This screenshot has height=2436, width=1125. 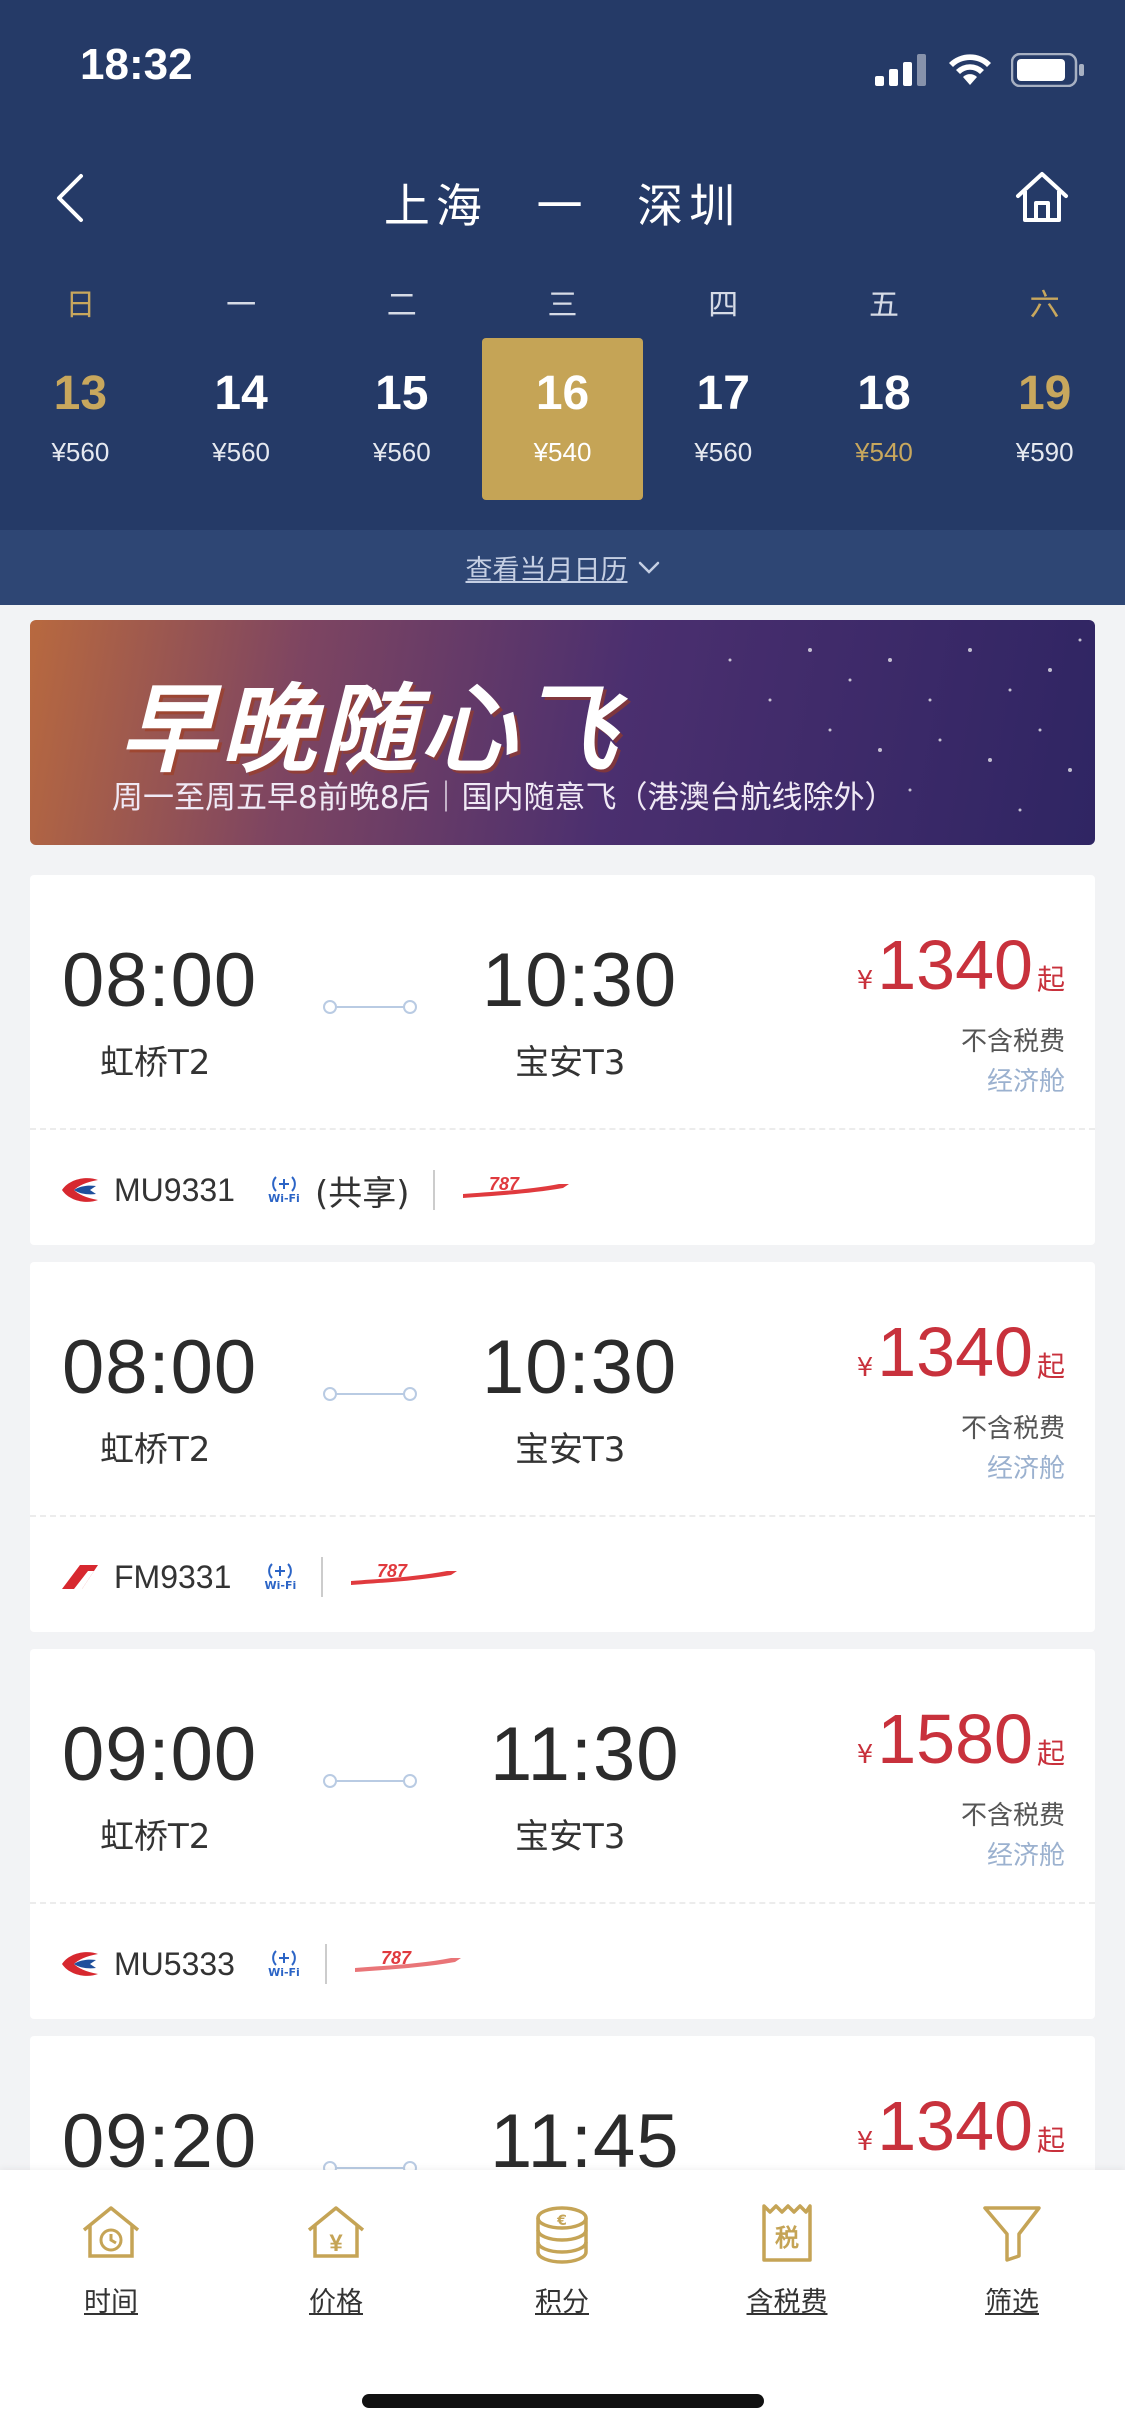 I want to click on tab-time: 时间, so click(x=111, y=2259).